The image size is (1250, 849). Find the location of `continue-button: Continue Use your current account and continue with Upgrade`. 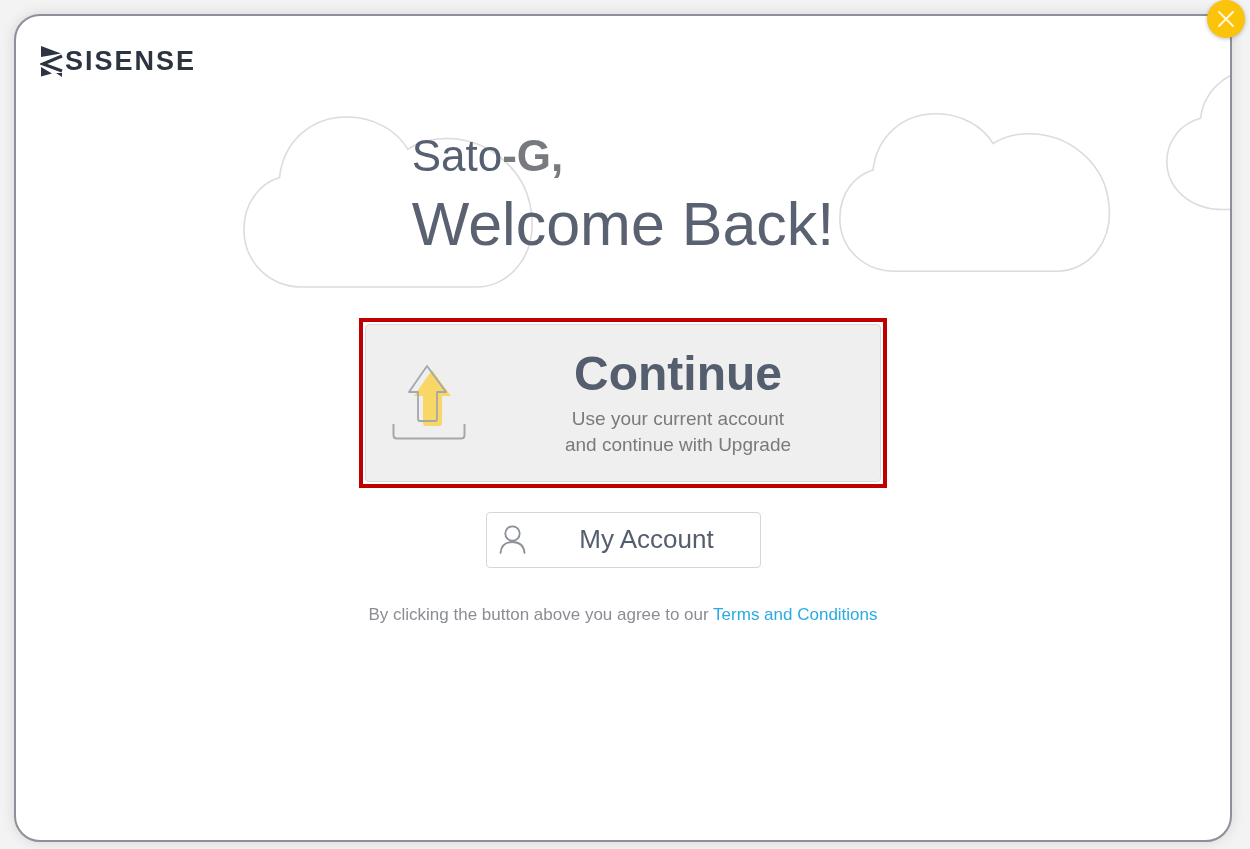

continue-button: Continue Use your current account and continue with Upgrade is located at coordinates (623, 403).